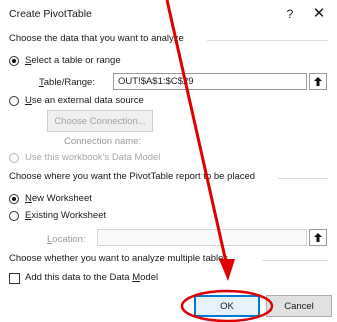  What do you see at coordinates (168, 14) in the screenshot?
I see `title-bar: Create PivotTable ? ✕` at bounding box center [168, 14].